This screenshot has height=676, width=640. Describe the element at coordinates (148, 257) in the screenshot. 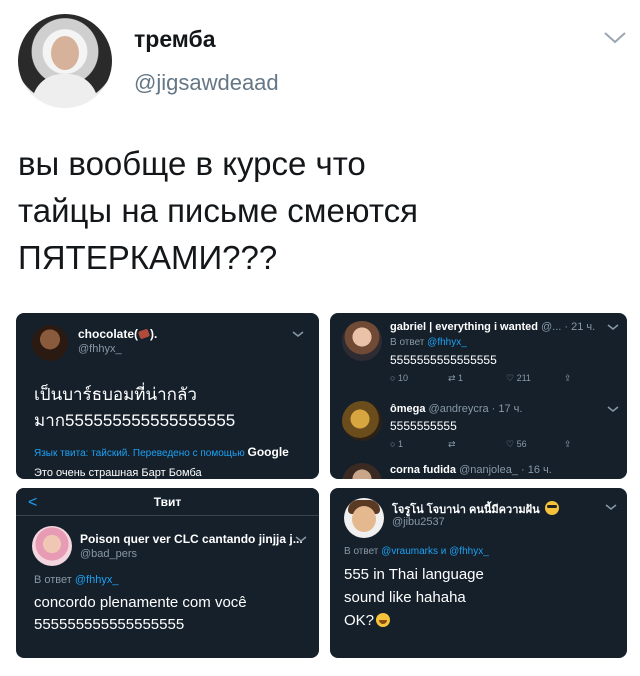

I see `tweet-line: ПЯТЕРКАМИ???` at that location.